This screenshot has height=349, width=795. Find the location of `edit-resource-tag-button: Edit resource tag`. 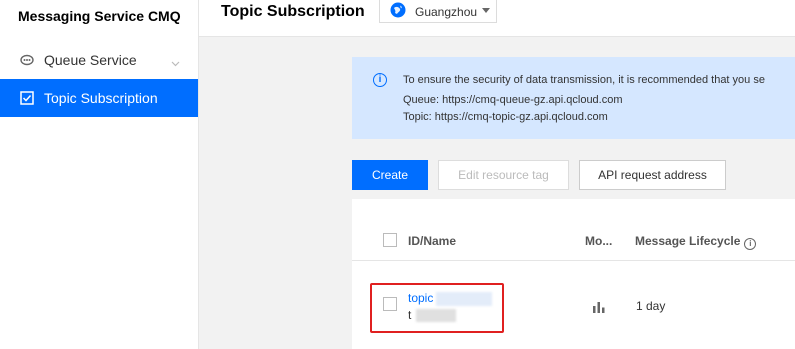

edit-resource-tag-button: Edit resource tag is located at coordinates (503, 175).